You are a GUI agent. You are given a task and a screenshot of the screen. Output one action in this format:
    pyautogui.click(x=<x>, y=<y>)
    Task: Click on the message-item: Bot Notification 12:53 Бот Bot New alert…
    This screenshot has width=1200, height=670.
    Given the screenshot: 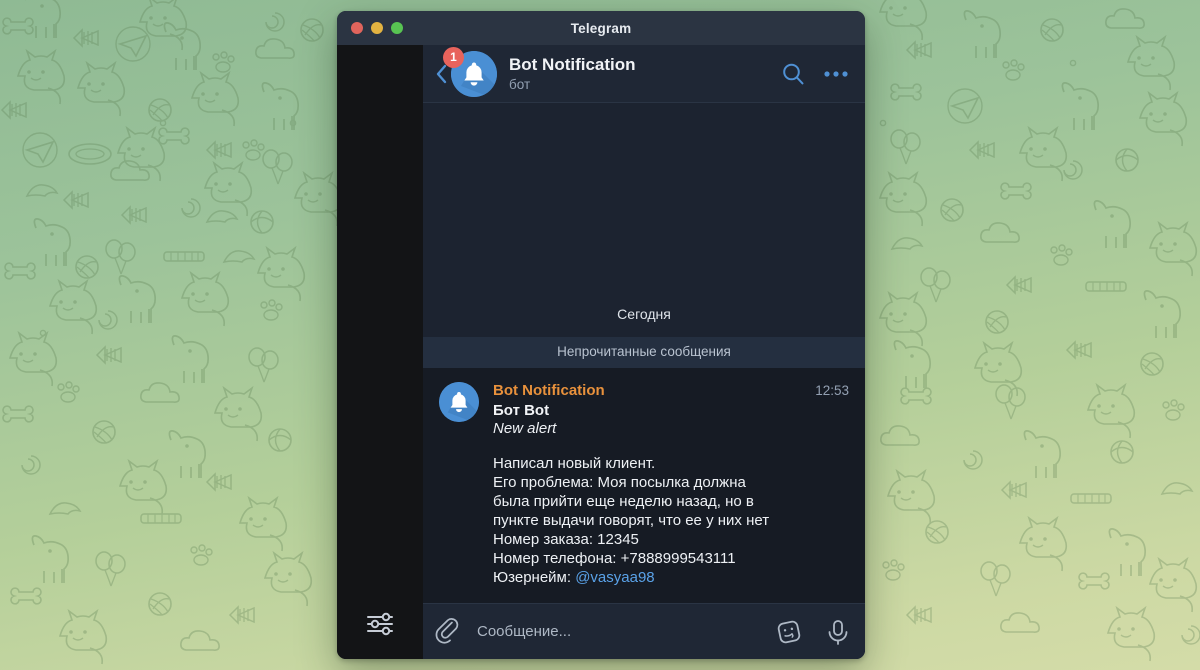 What is the action you would take?
    pyautogui.click(x=644, y=485)
    